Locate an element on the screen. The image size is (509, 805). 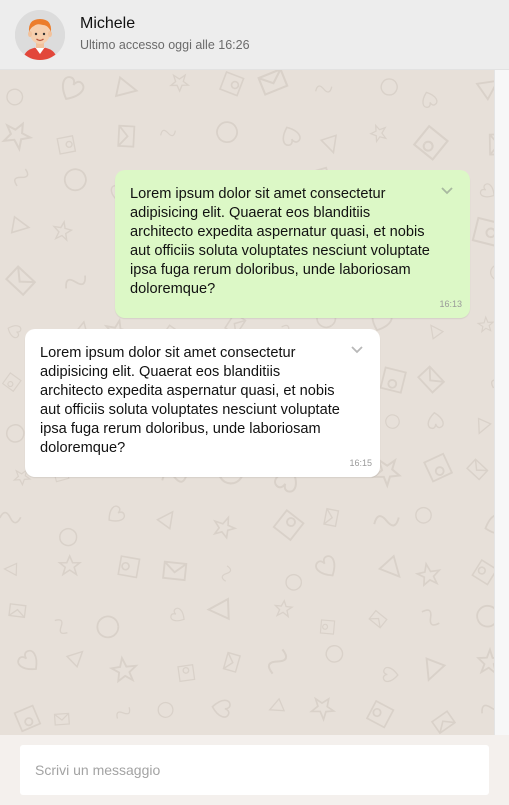
avatar is located at coordinates (40, 35).